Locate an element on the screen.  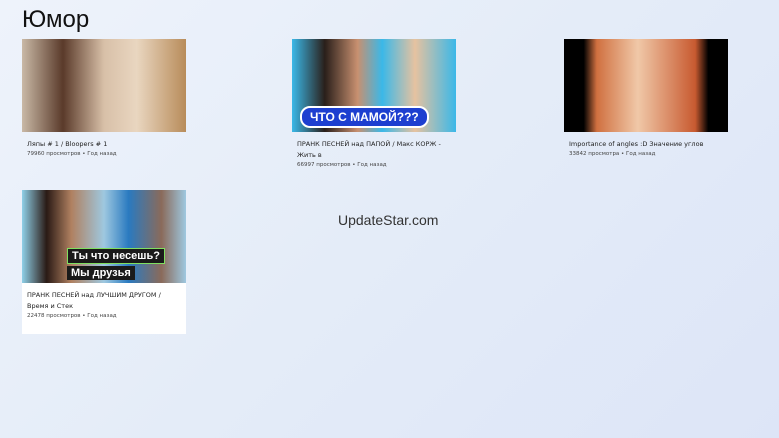
video-title: Importance of angles :D Значение углов is located at coordinates (646, 144).